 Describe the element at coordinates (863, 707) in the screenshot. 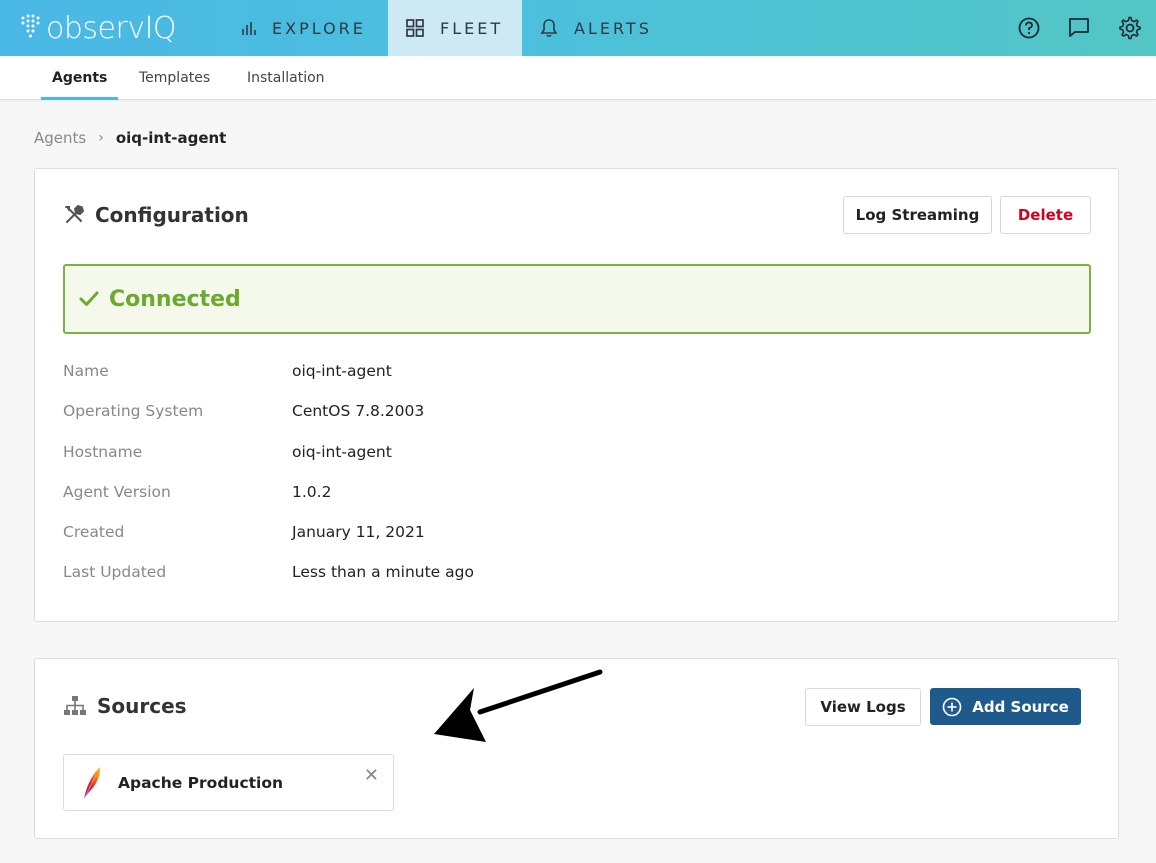

I see `view-logs-button: View Logs` at that location.